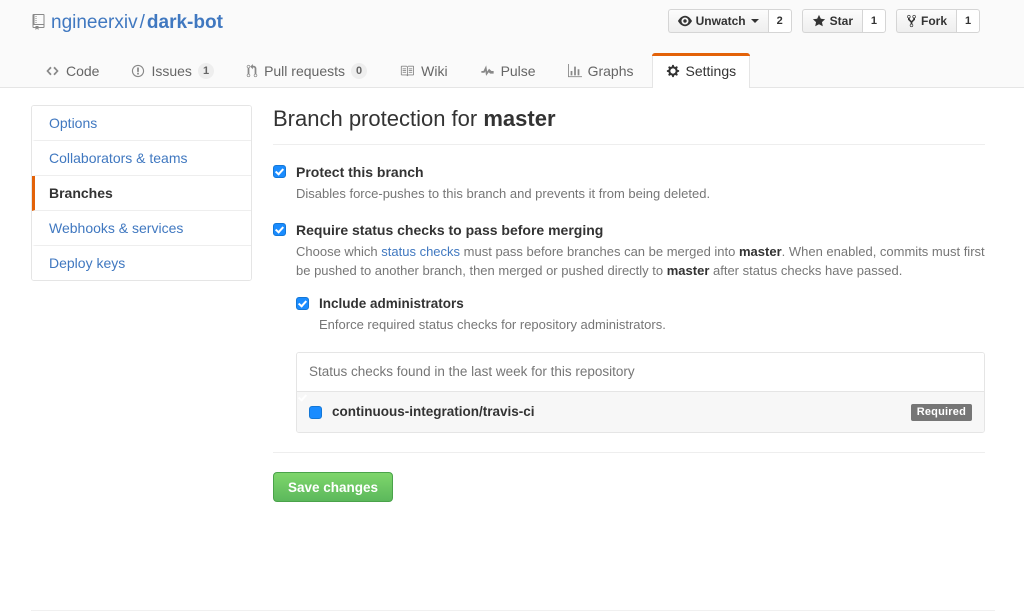 This screenshot has width=1024, height=611. Describe the element at coordinates (38, 25) in the screenshot. I see `repo-book-icon` at that location.